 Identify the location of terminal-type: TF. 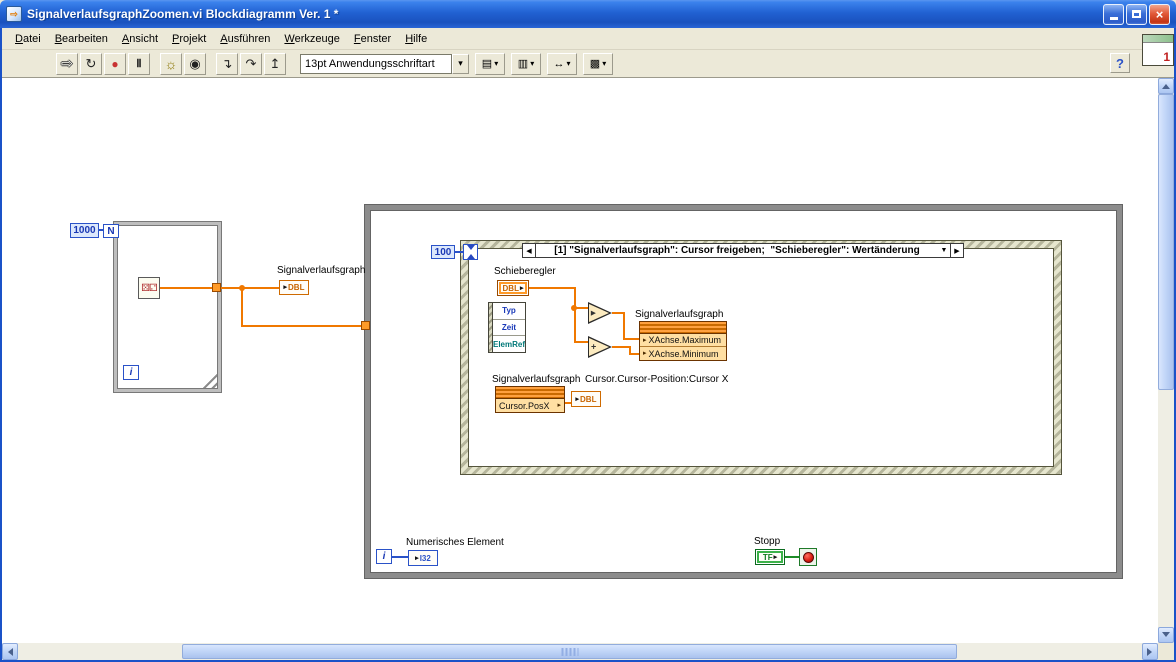
(767, 557).